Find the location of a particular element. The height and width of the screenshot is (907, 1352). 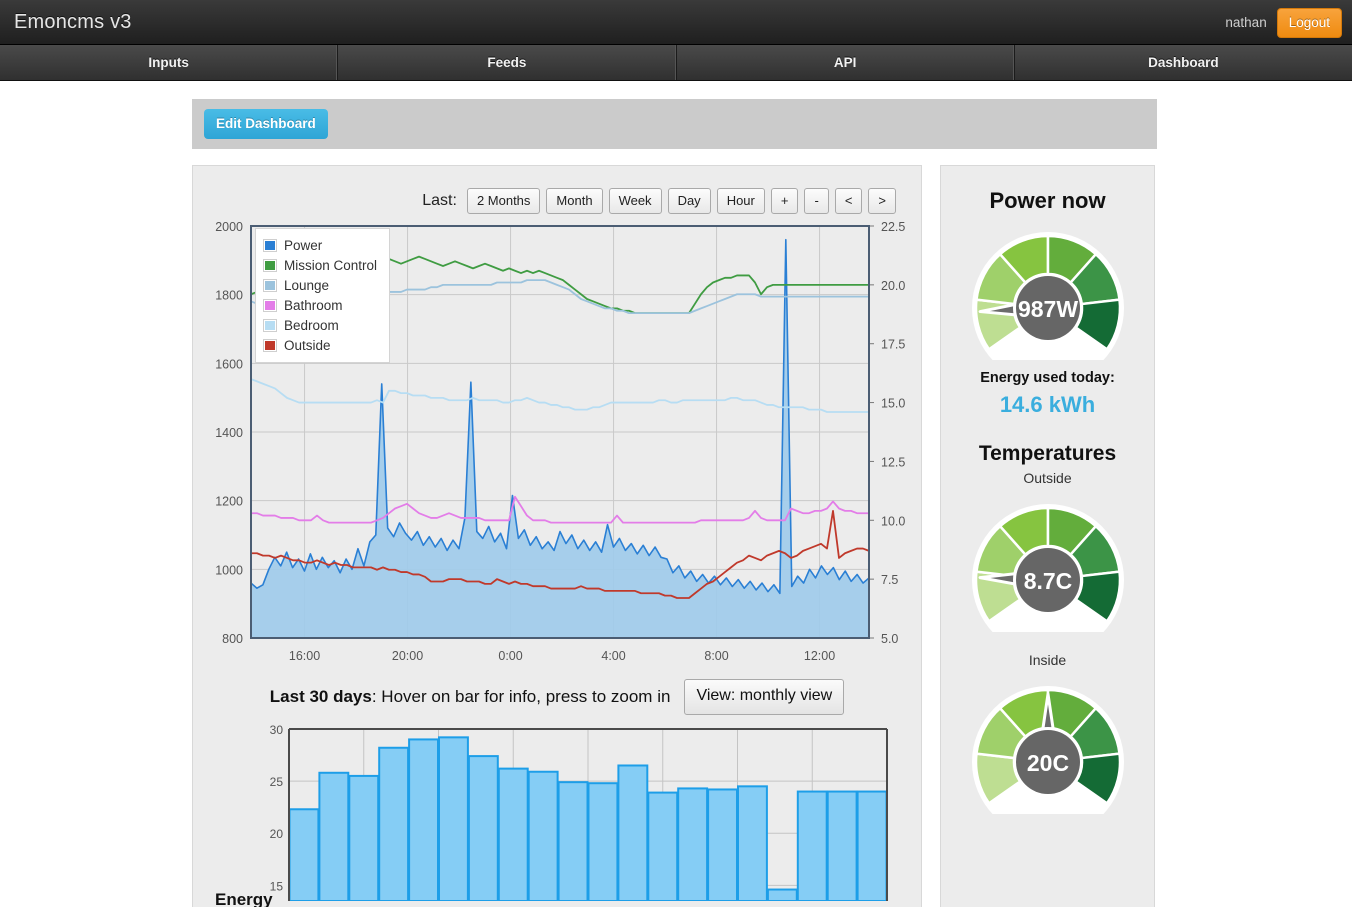

pan-right-button: > is located at coordinates (882, 201).